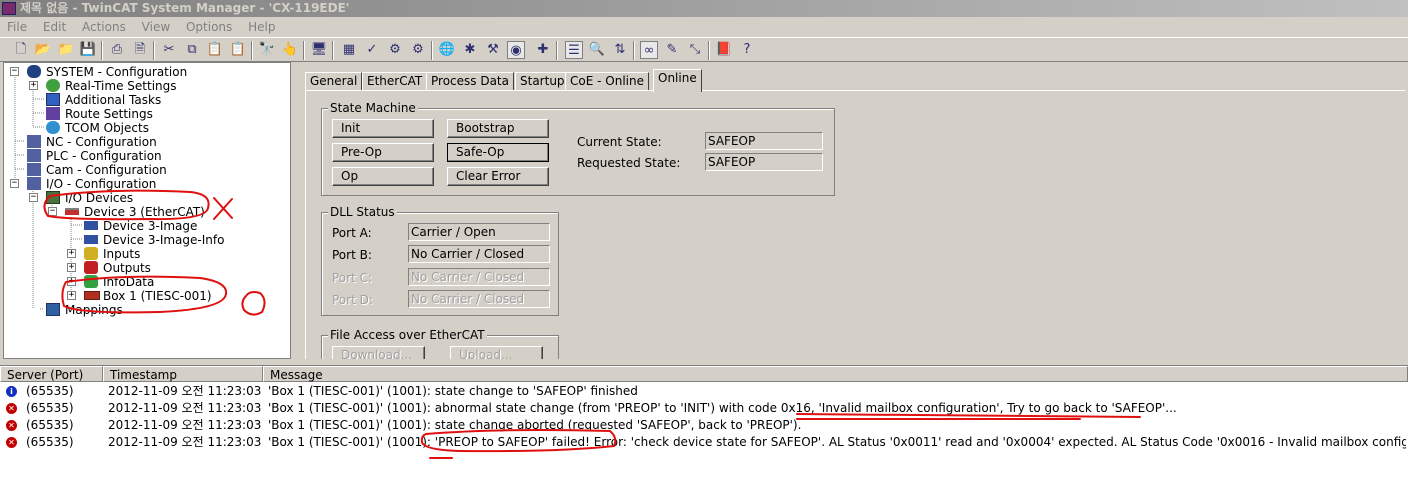 This screenshot has width=1408, height=478. I want to click on tree-label: TCOM Objects, so click(107, 128).